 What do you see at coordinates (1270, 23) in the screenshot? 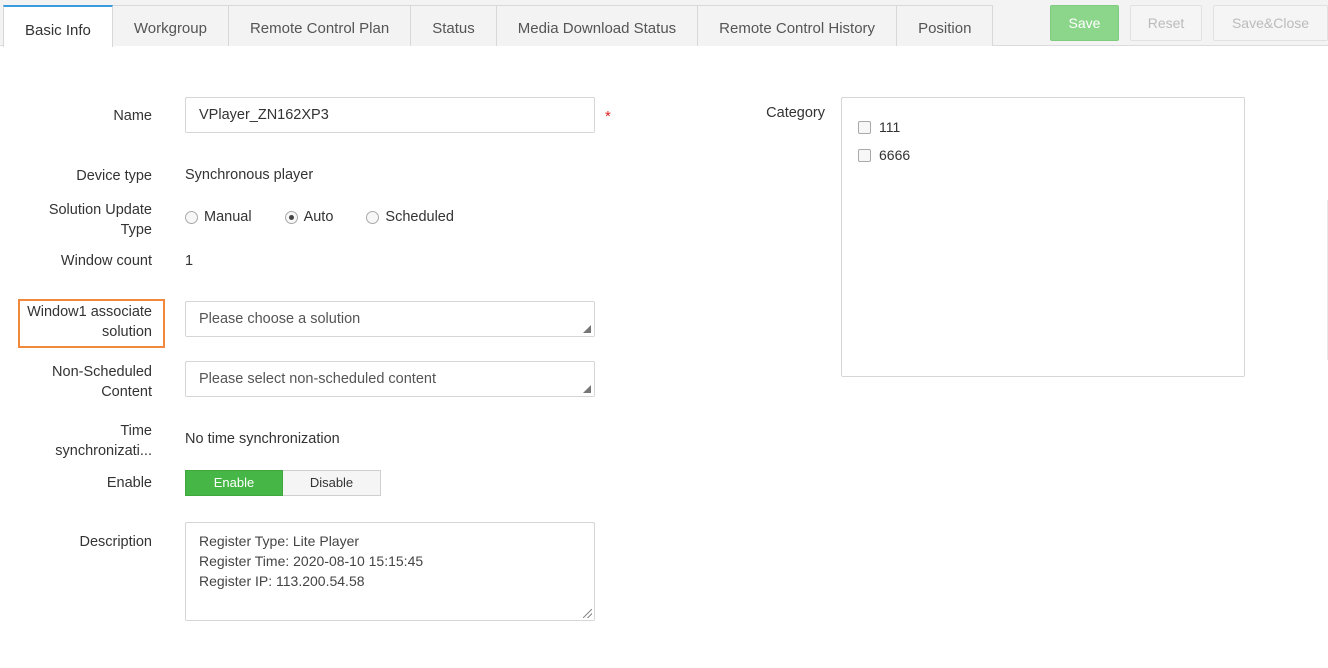
I see `save-close-button: Save&Close` at bounding box center [1270, 23].